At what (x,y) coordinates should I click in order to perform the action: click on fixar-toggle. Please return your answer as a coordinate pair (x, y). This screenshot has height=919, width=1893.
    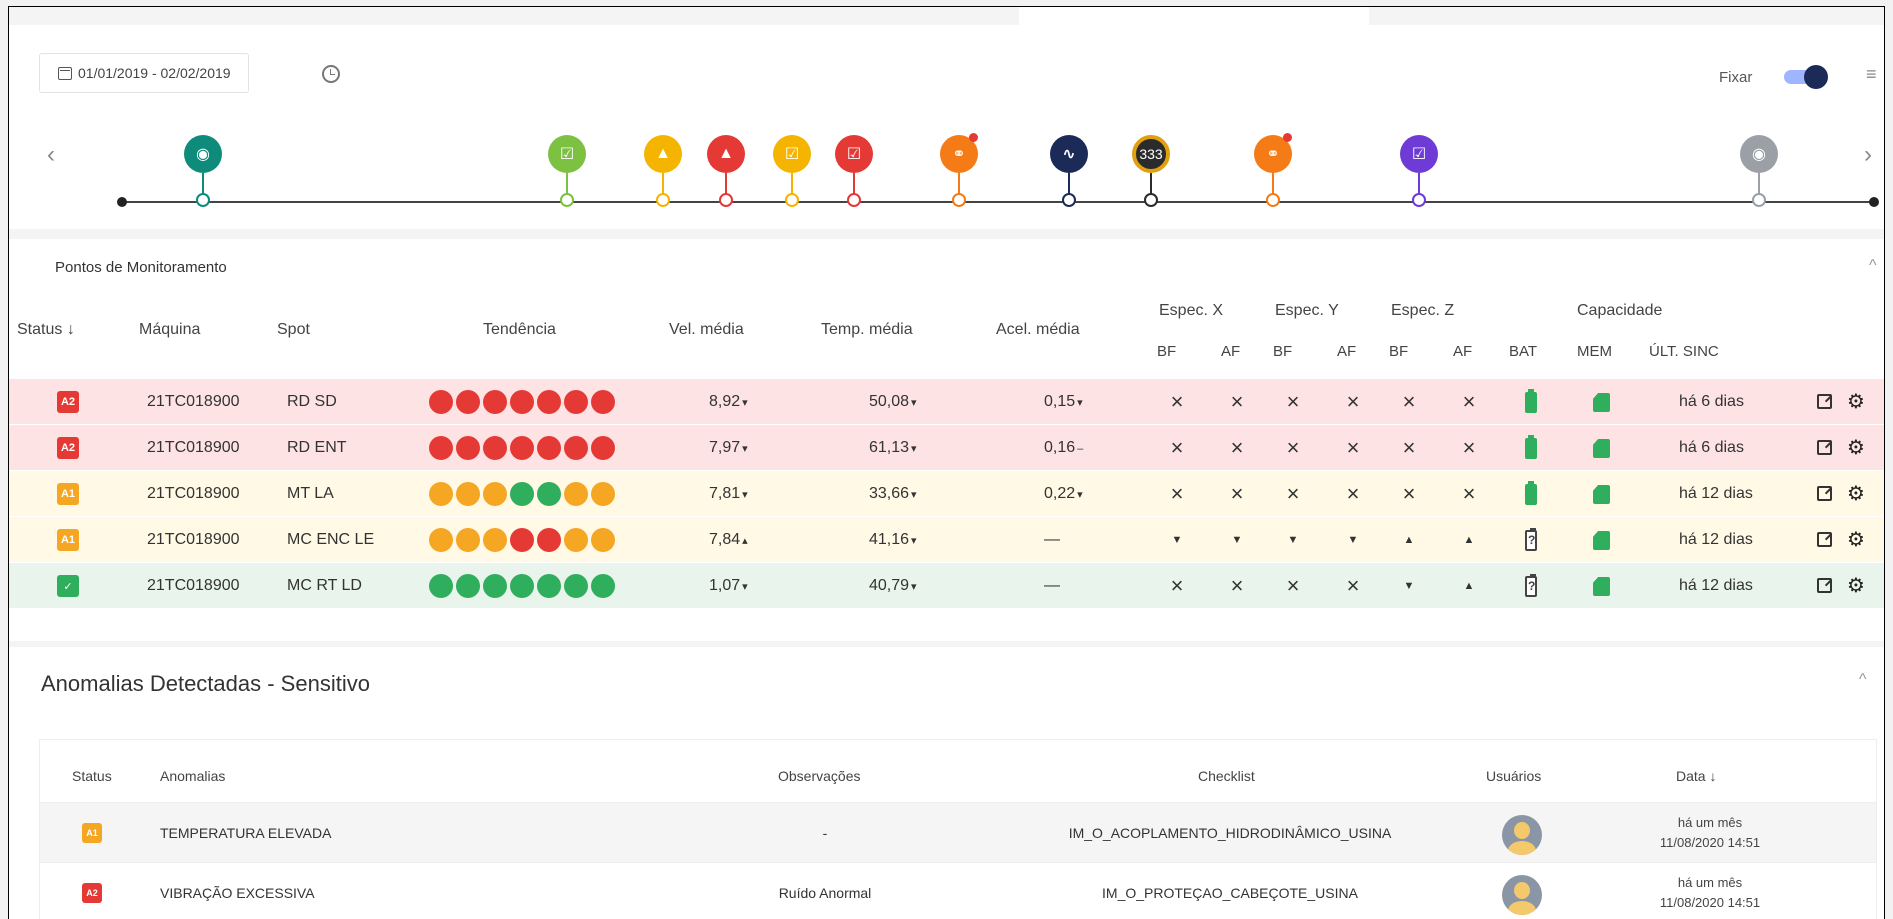
    Looking at the image, I should click on (1806, 77).